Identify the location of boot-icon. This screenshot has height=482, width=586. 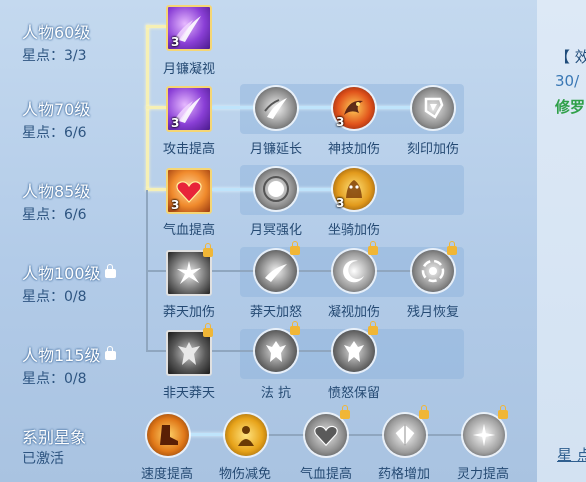
(169, 435).